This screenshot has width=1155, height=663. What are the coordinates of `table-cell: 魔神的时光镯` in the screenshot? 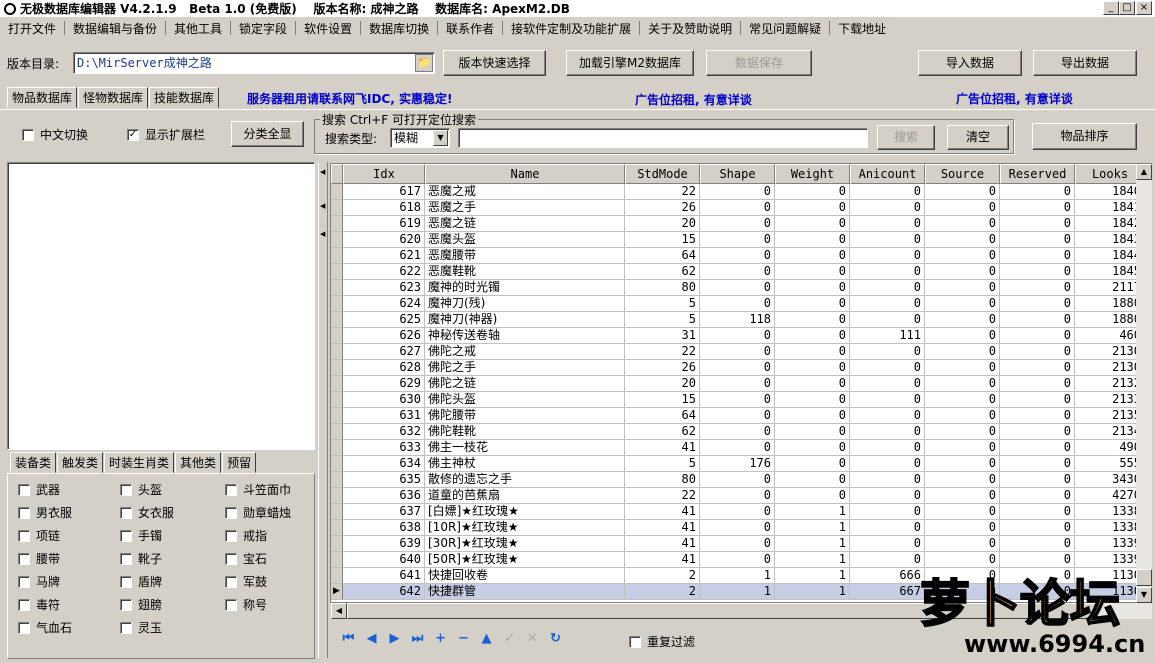 It's located at (525, 288).